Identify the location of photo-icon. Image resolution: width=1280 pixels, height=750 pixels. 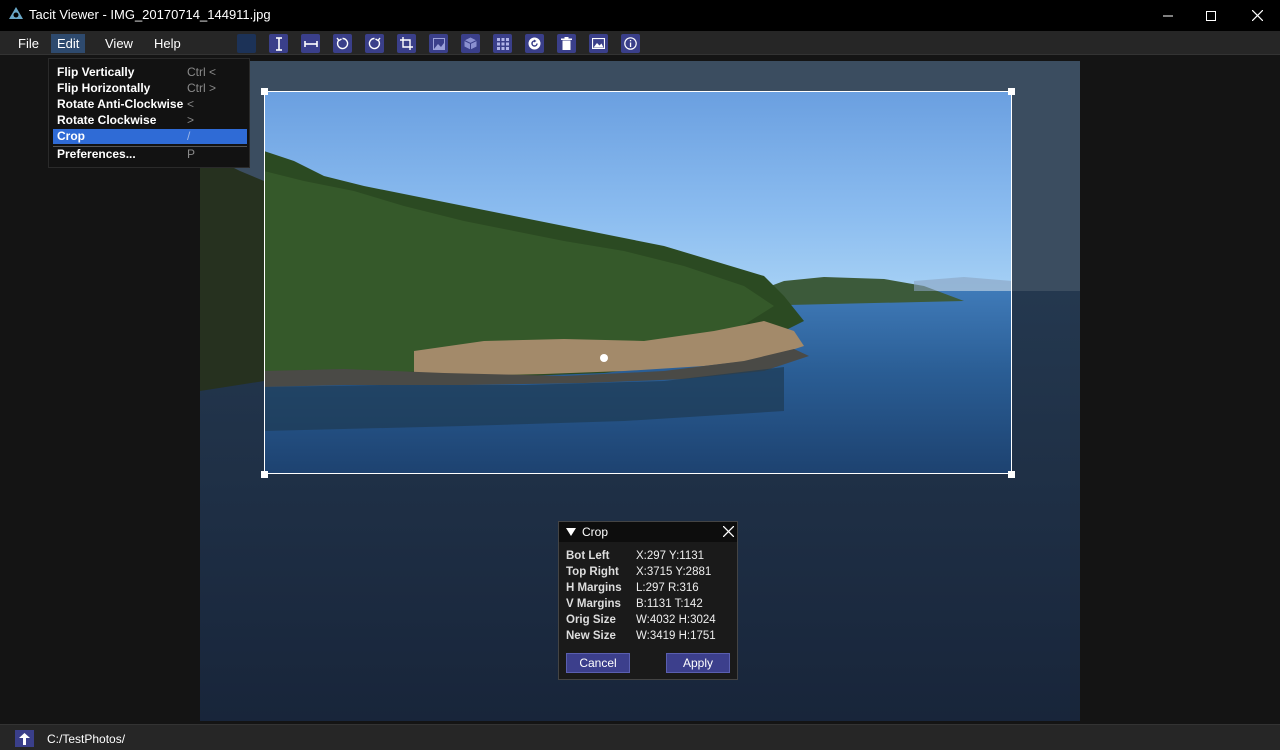
(598, 43).